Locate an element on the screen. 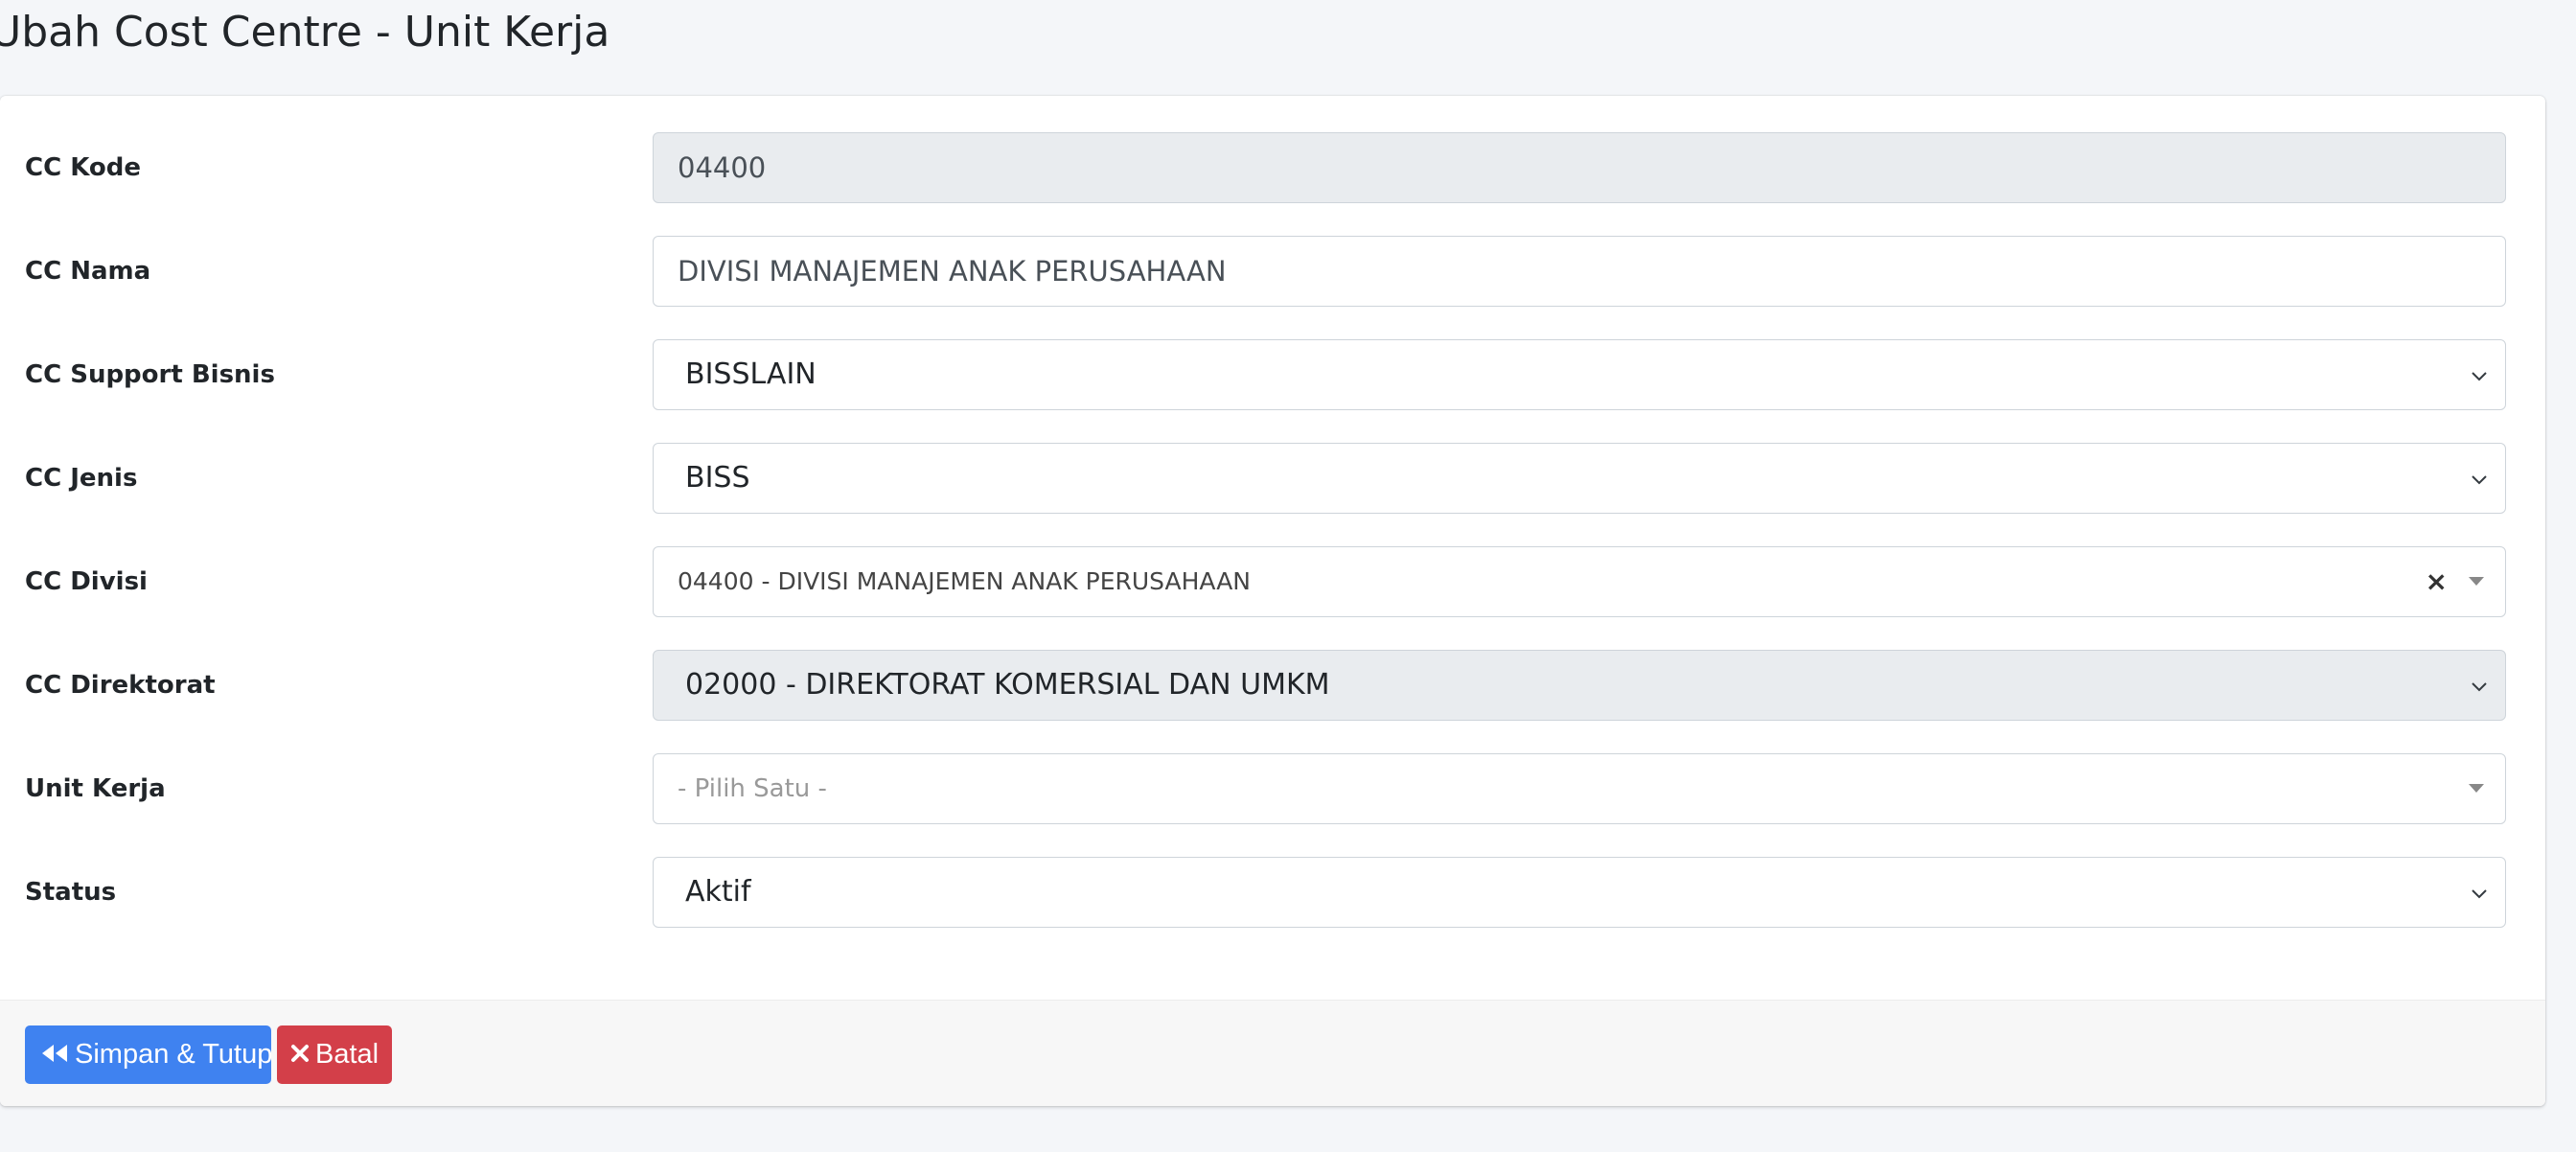  cancel-button: Batal is located at coordinates (334, 1054).